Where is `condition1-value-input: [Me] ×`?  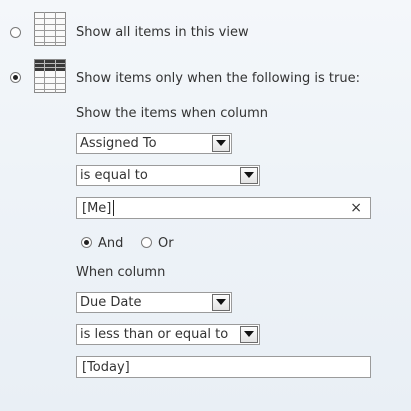
condition1-value-input: [Me] × is located at coordinates (223, 208).